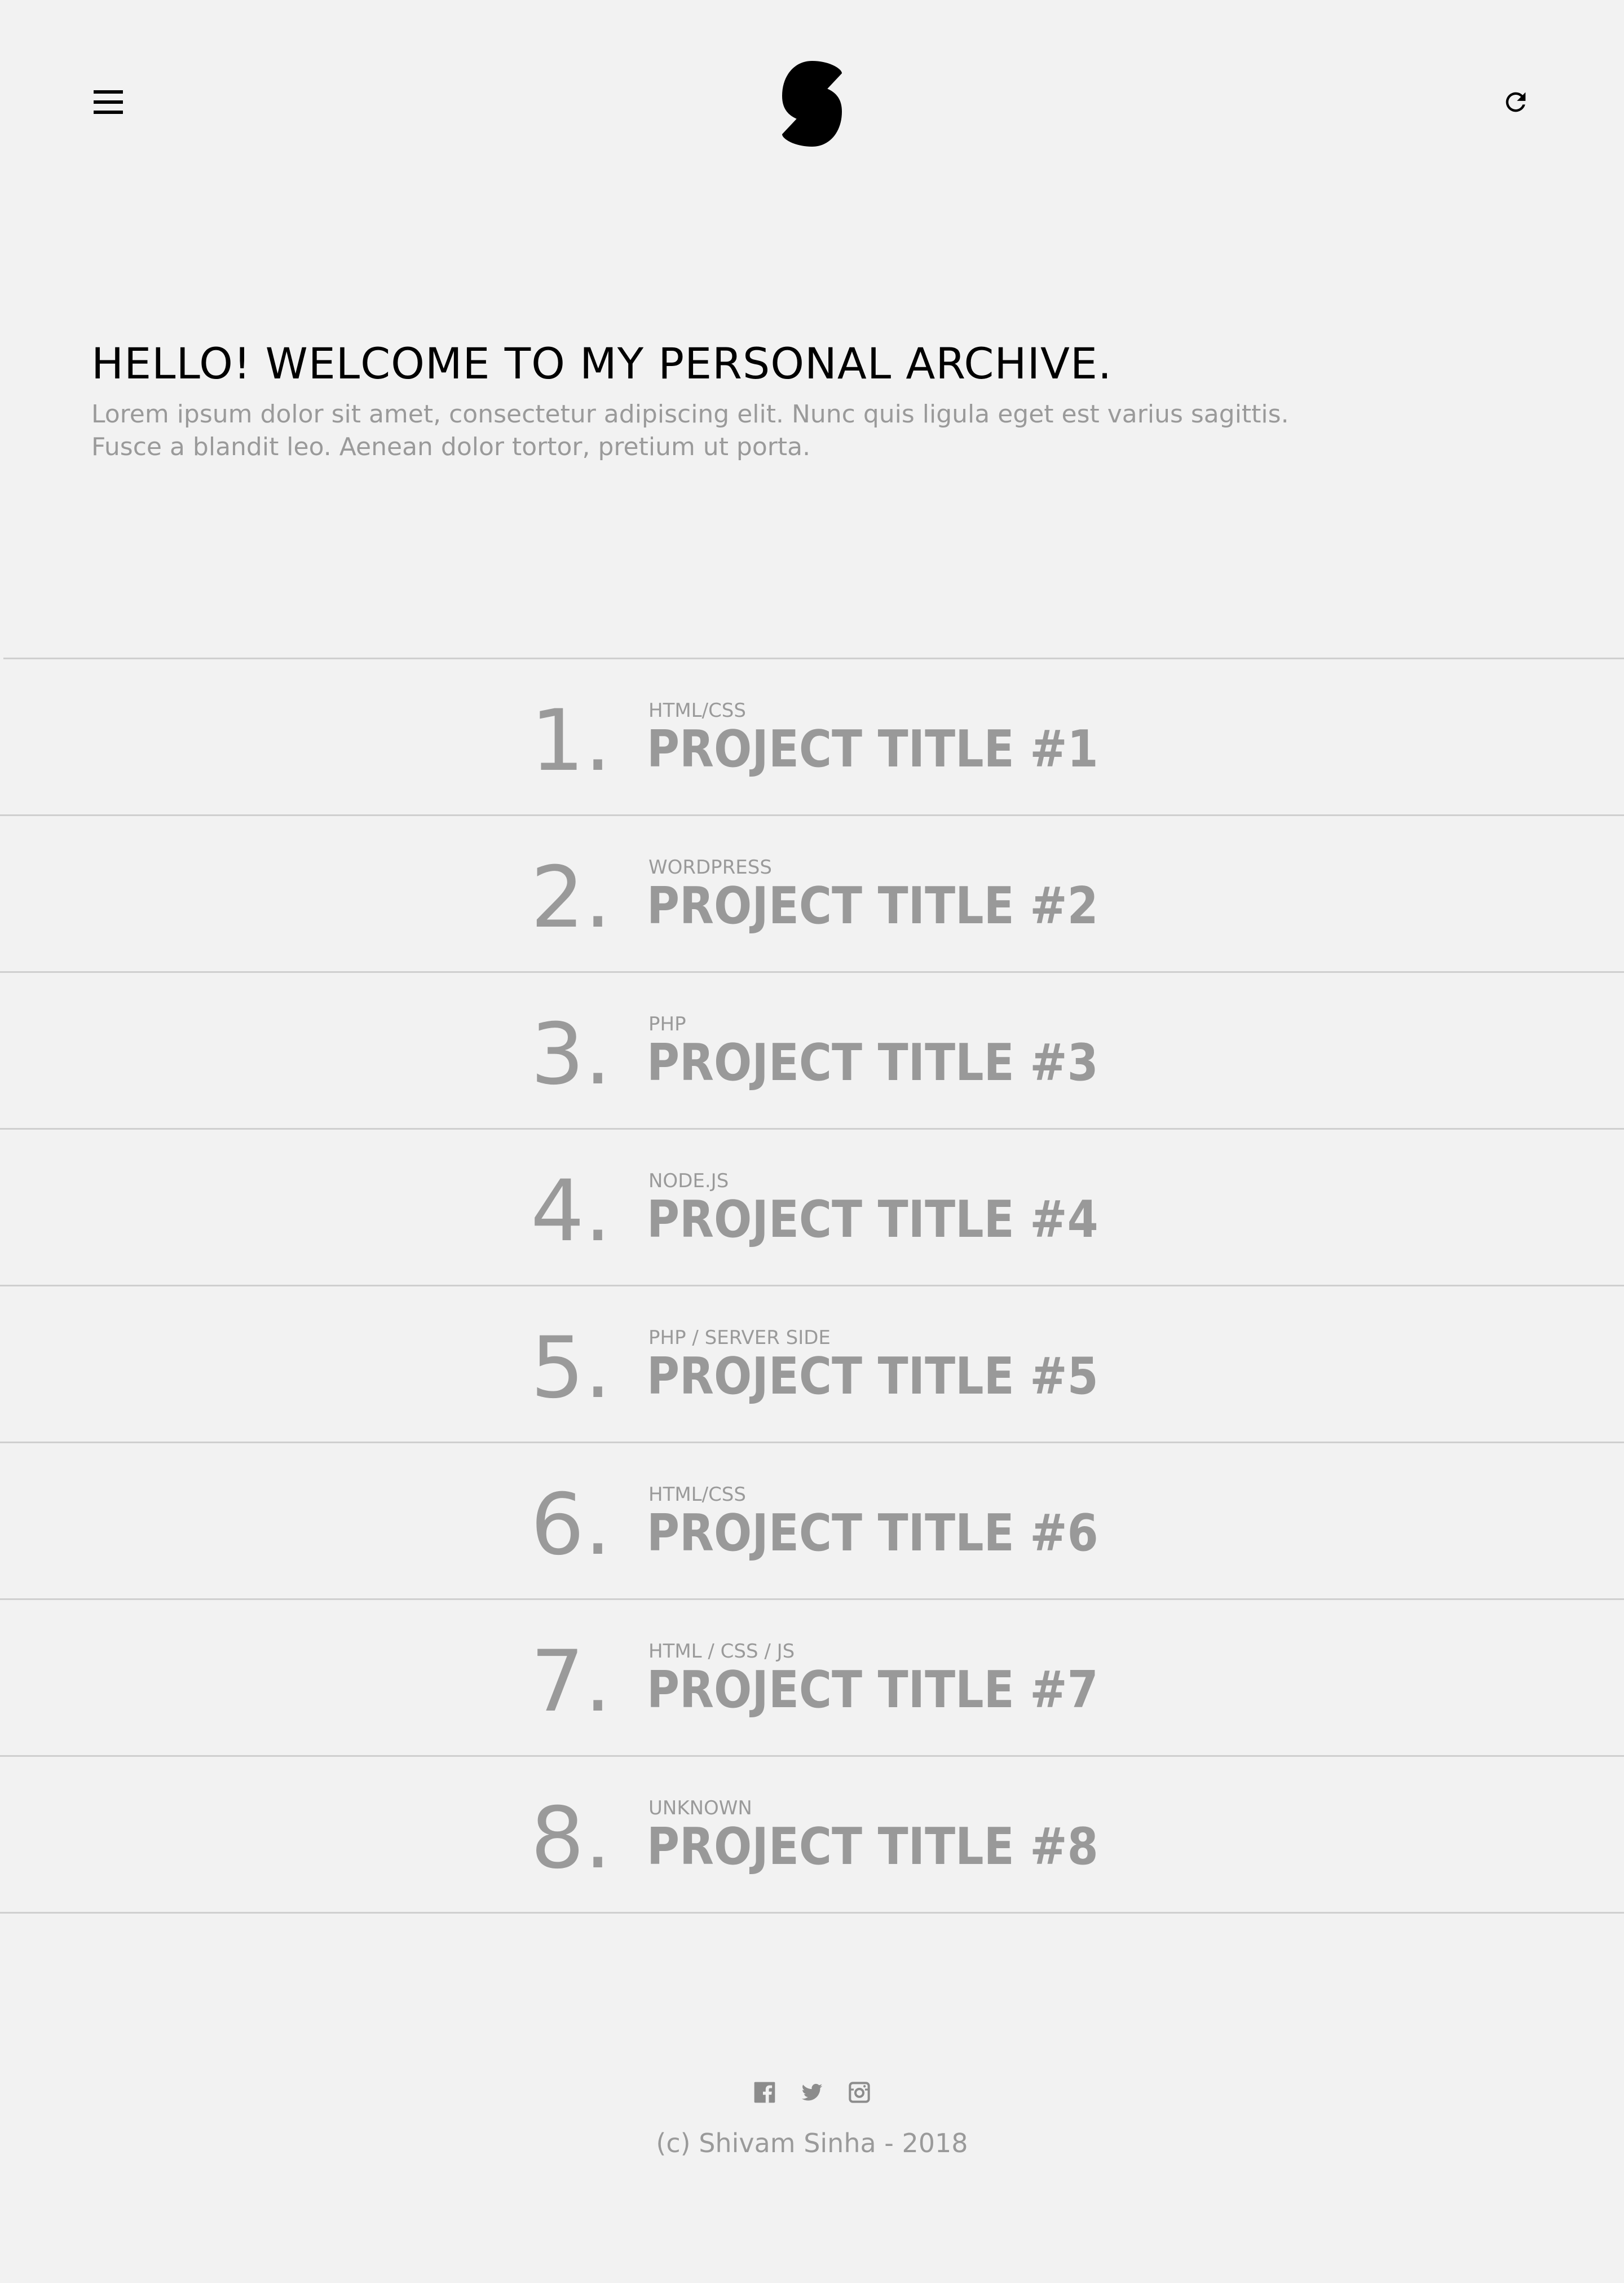 The height and width of the screenshot is (2283, 1624). I want to click on twitter-icon, so click(812, 2092).